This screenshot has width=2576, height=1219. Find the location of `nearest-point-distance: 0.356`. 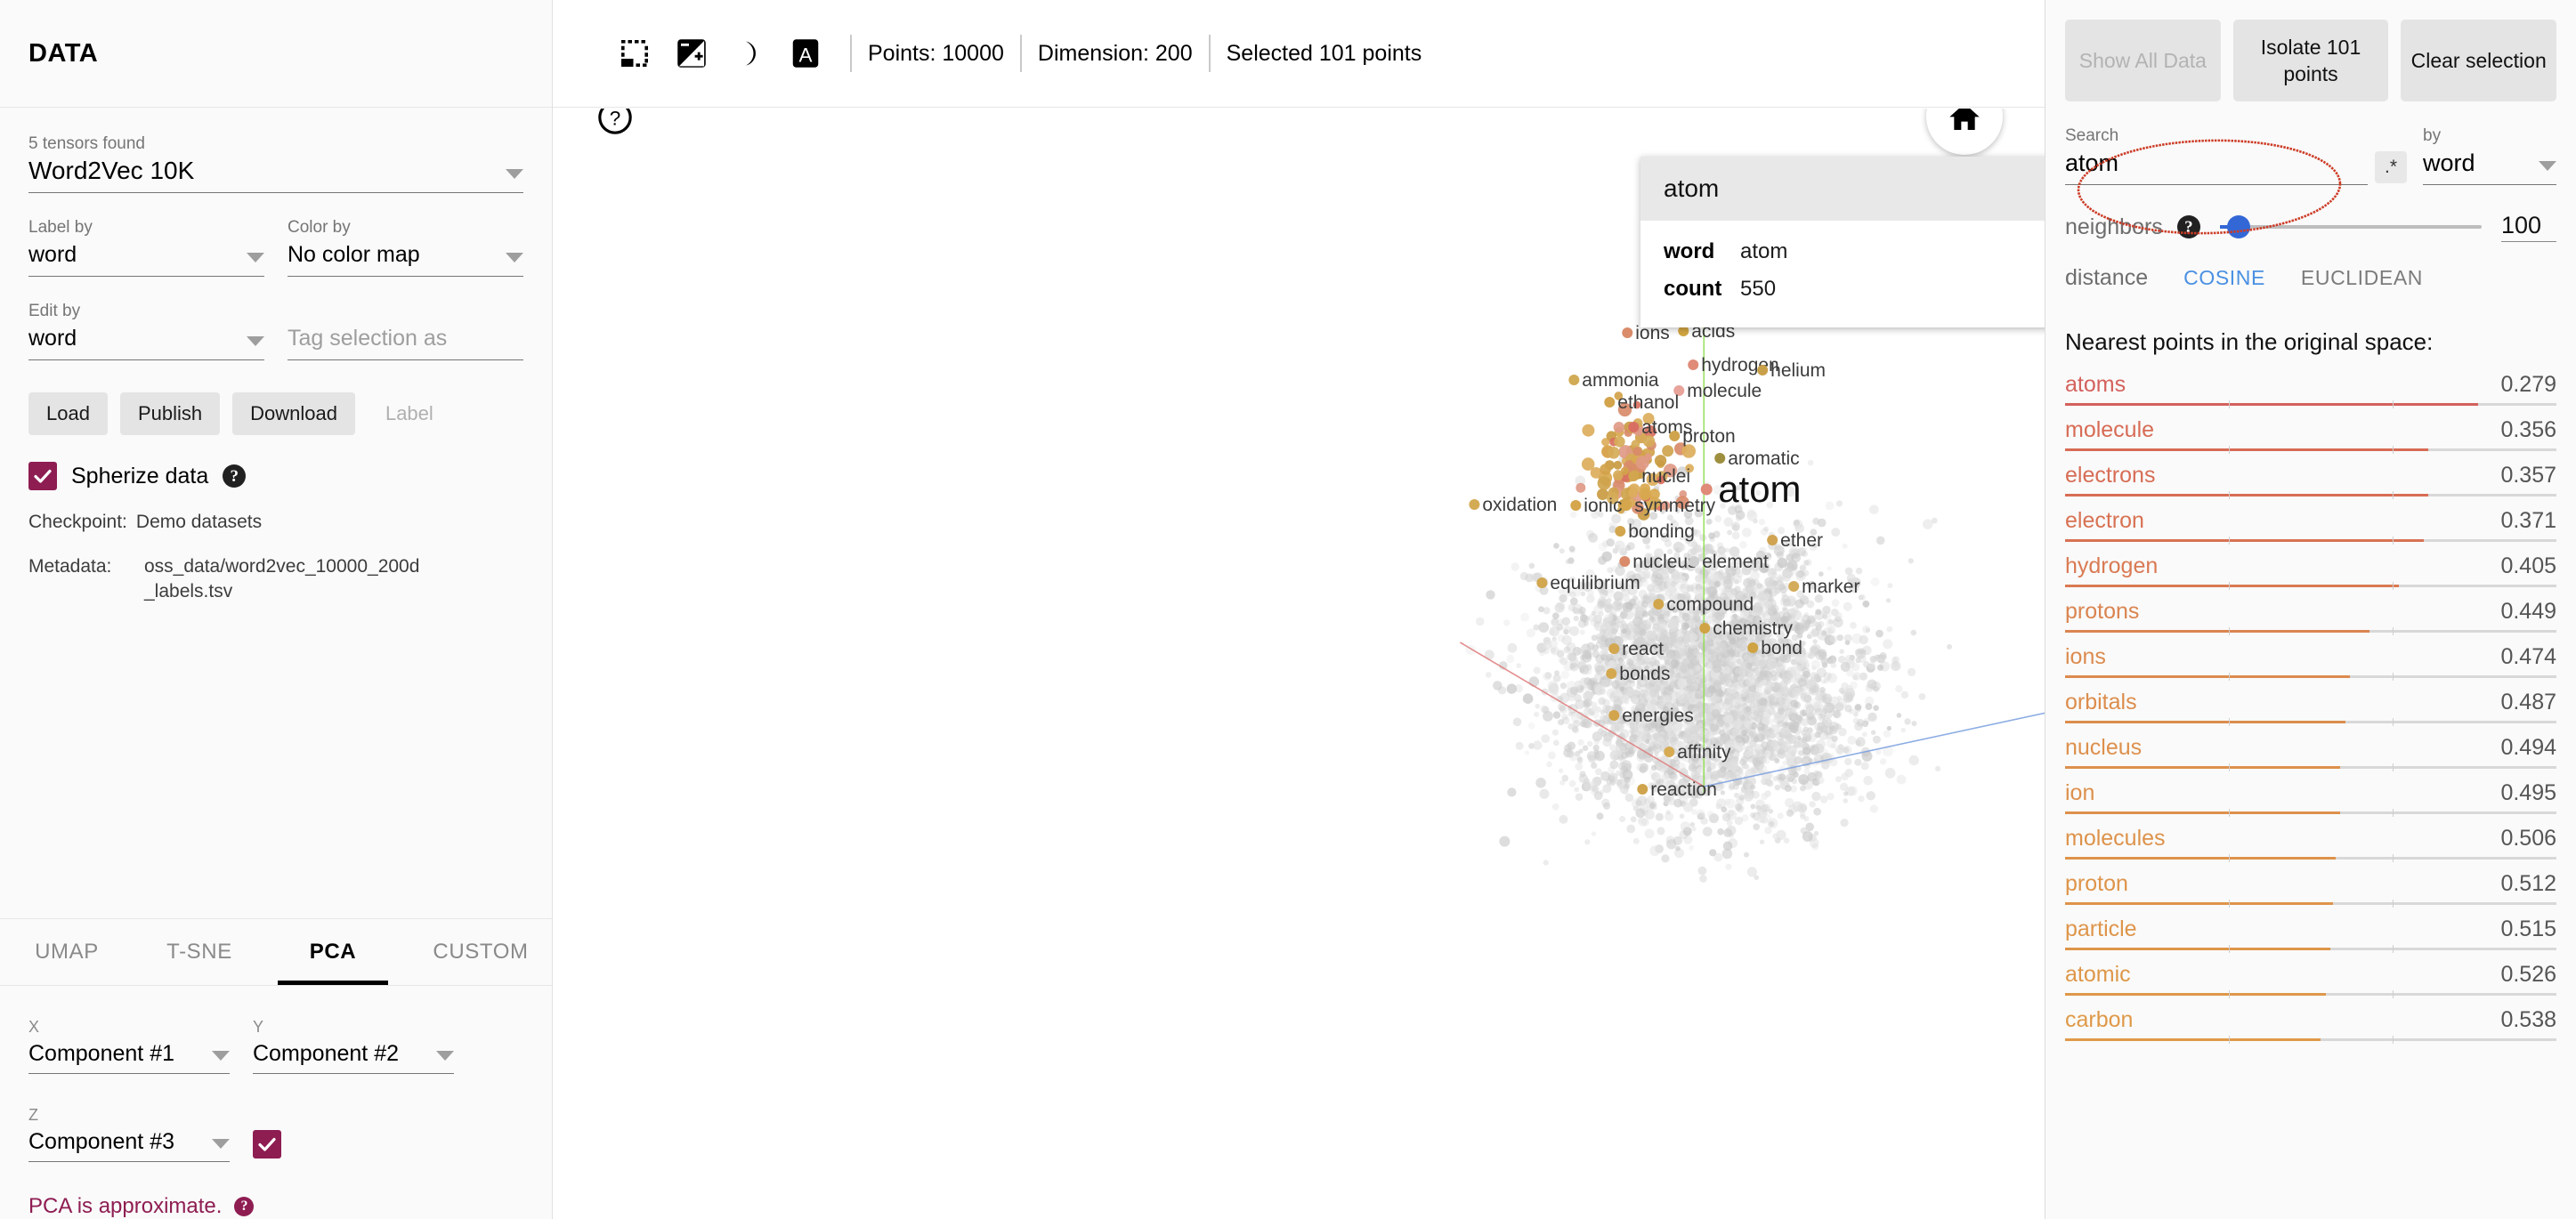

nearest-point-distance: 0.356 is located at coordinates (2528, 429).